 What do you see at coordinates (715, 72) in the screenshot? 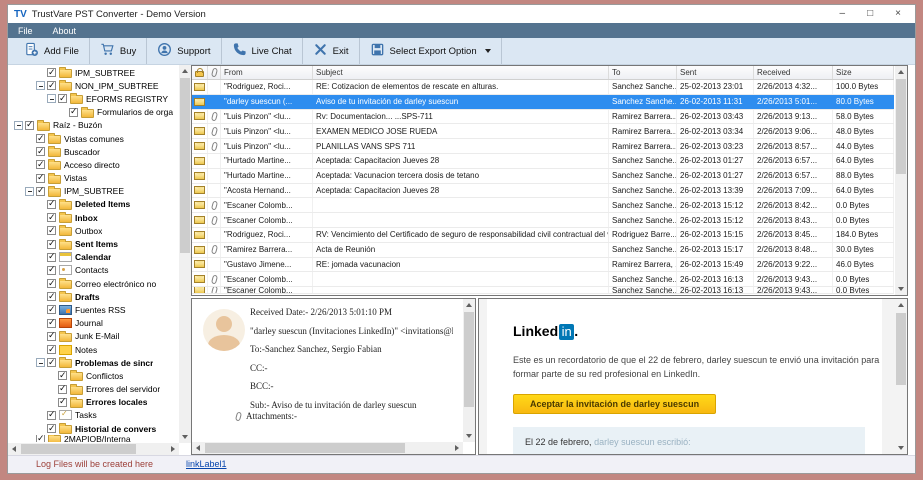
I see `sent-column-header: Sent` at bounding box center [715, 72].